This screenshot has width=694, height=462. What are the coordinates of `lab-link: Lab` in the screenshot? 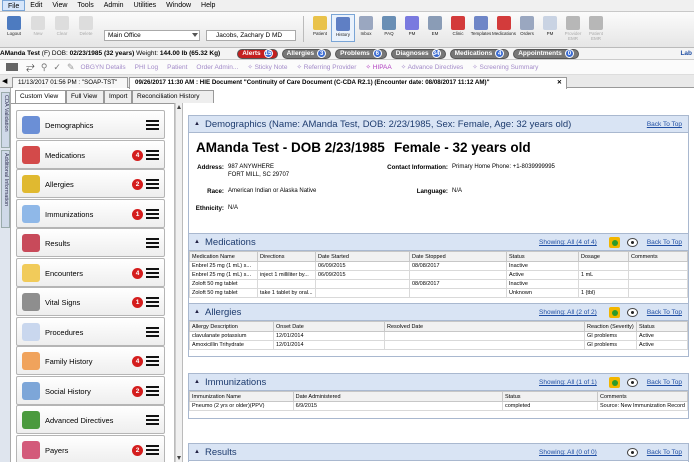 It's located at (686, 53).